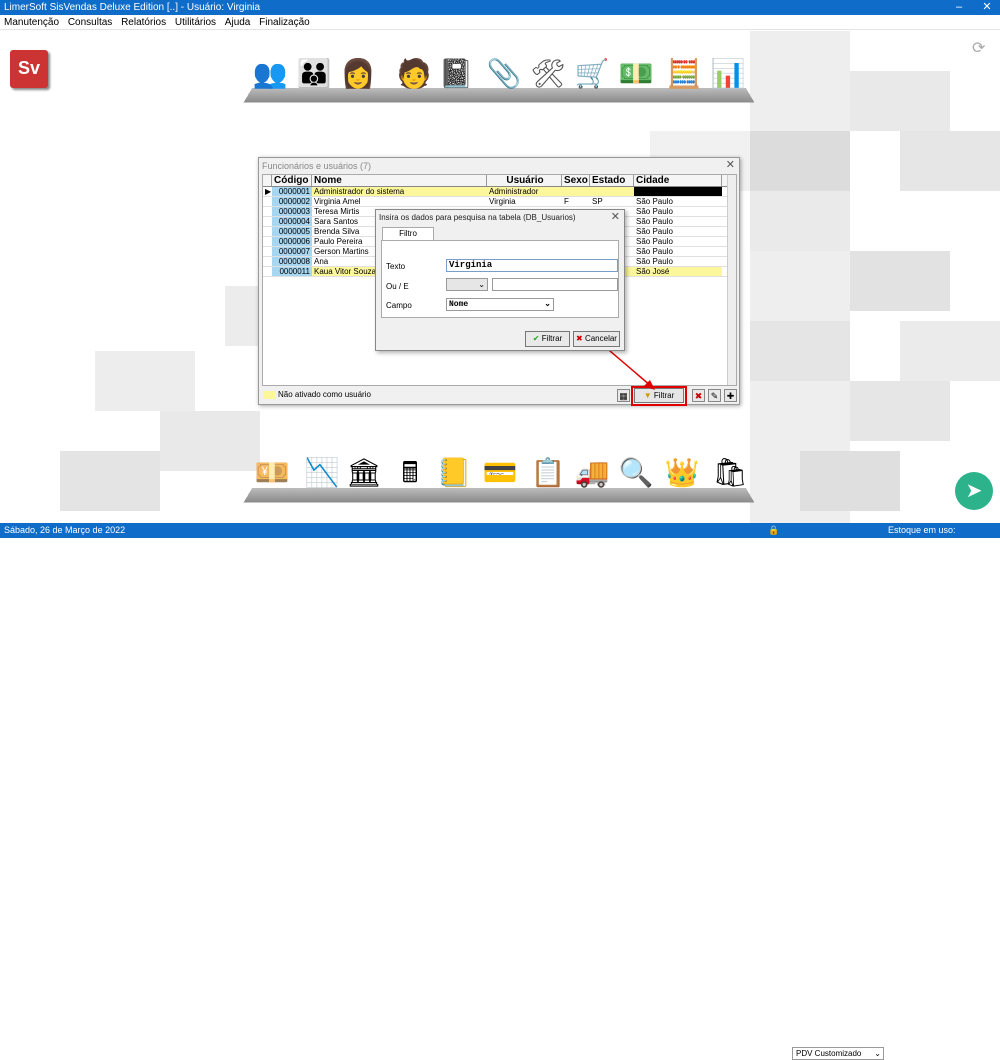 Image resolution: width=1000 pixels, height=1060 pixels. What do you see at coordinates (314, 74) in the screenshot?
I see `users-team-icon: 👪` at bounding box center [314, 74].